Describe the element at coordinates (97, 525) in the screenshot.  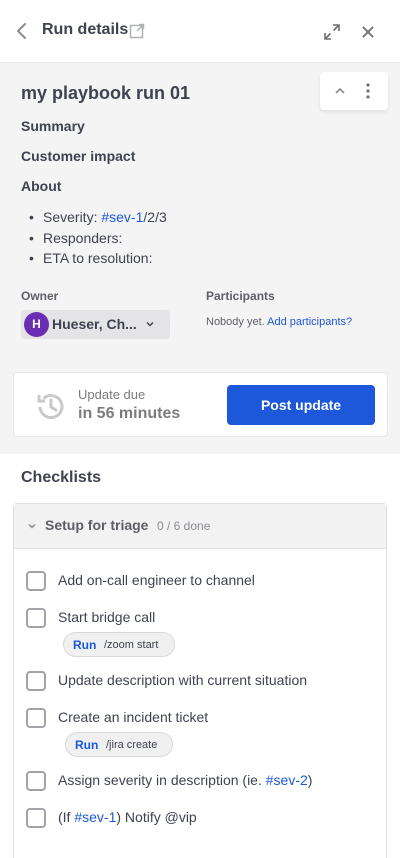
I see `checklist-group-name: Setup for triage` at that location.